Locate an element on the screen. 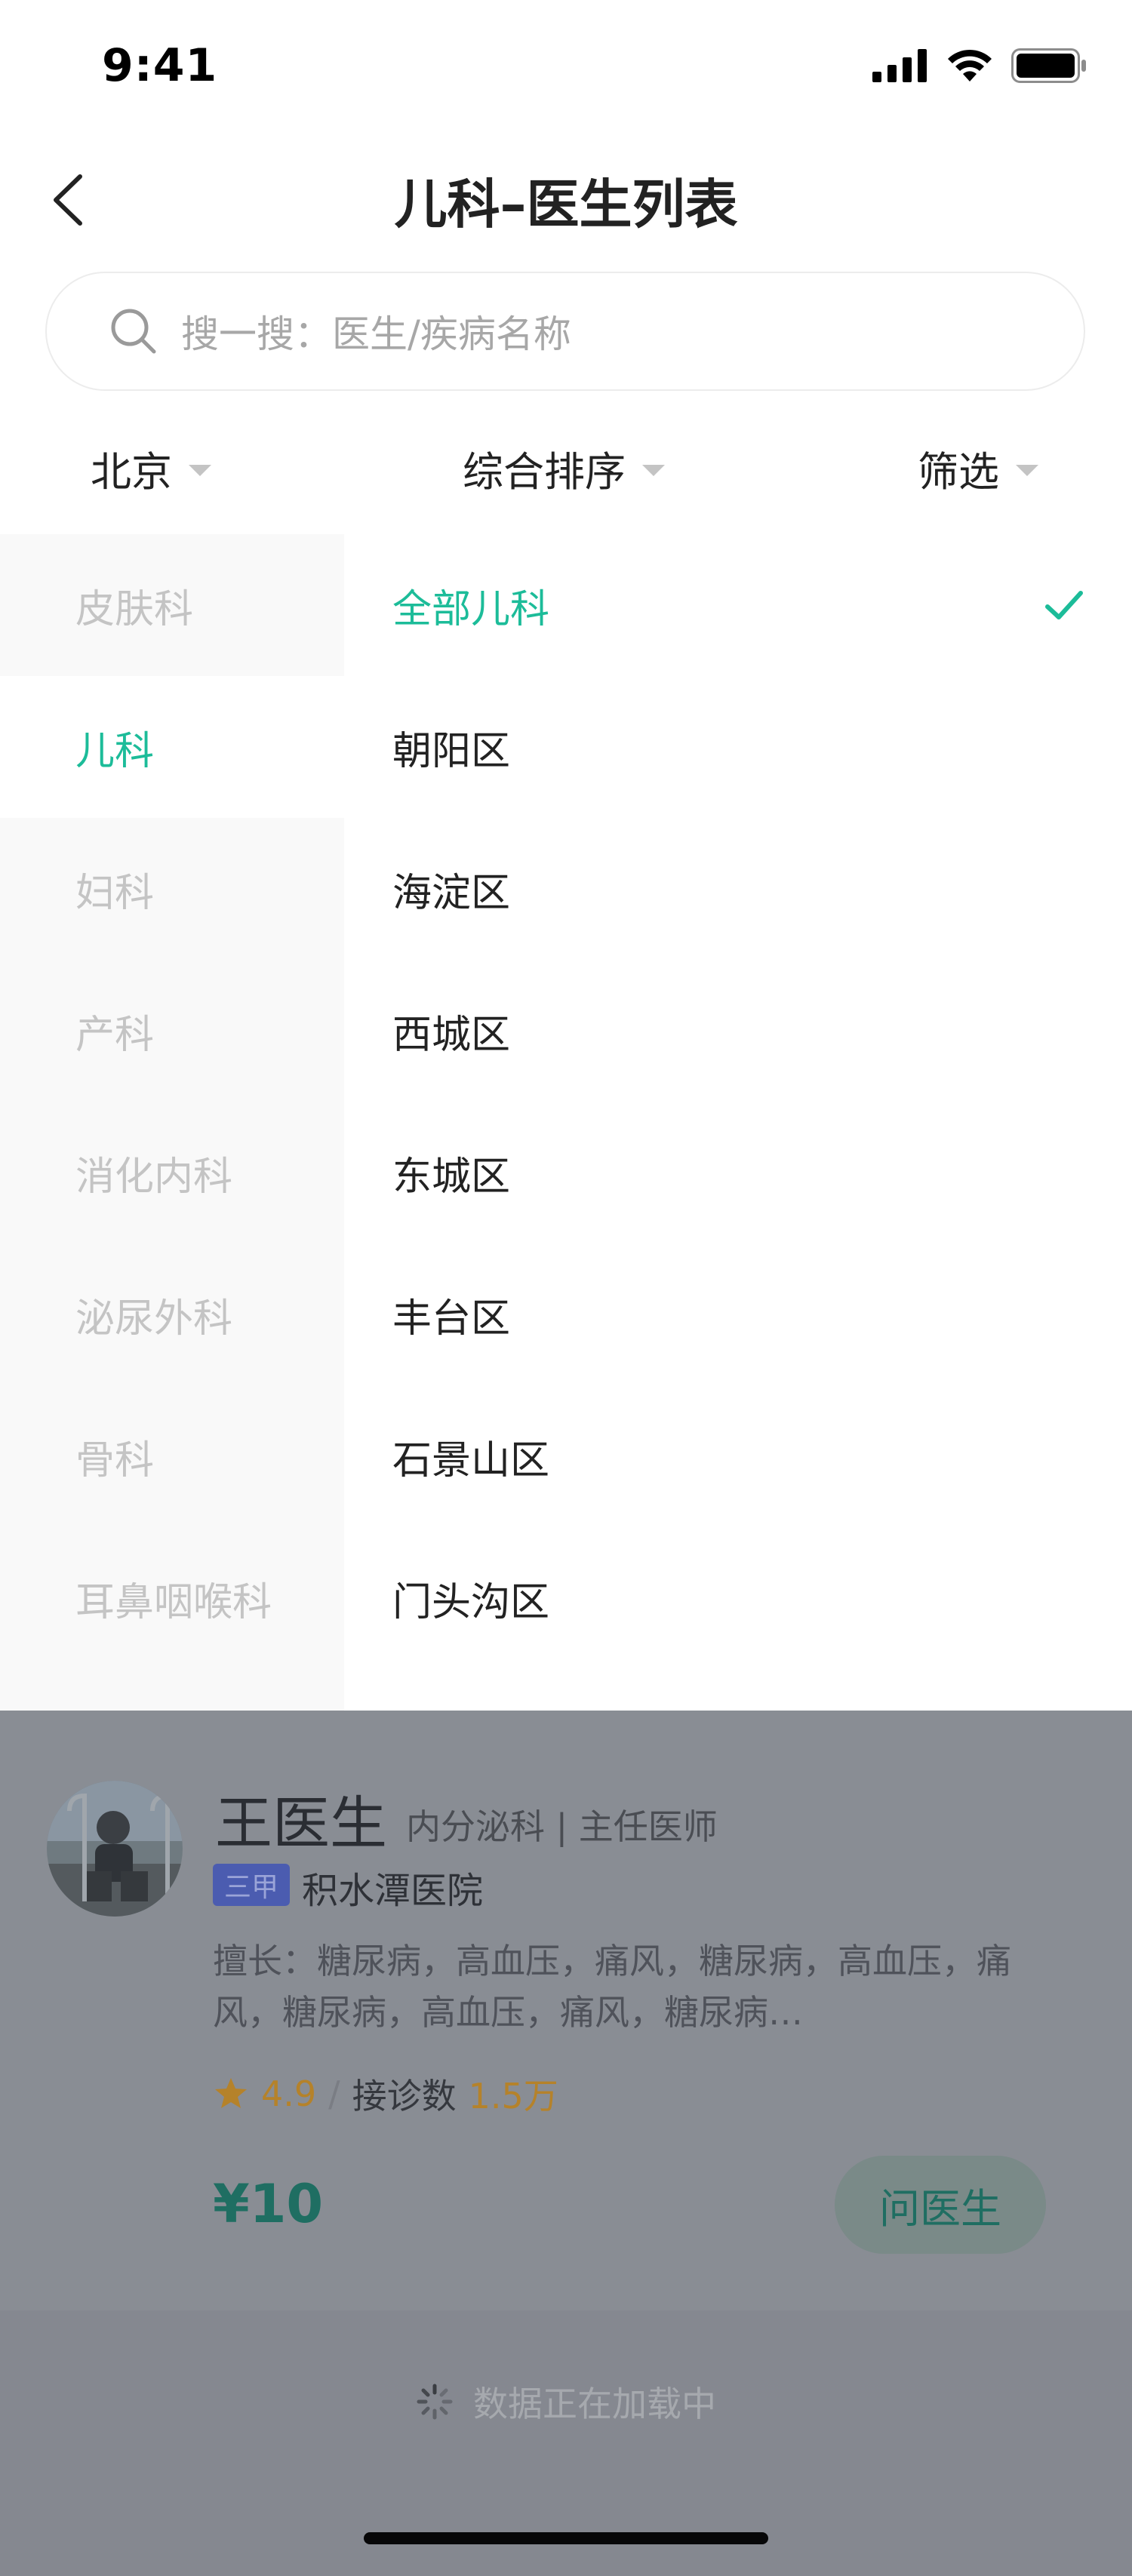 The image size is (1132, 2576). district-item: 东城区 is located at coordinates (738, 1172).